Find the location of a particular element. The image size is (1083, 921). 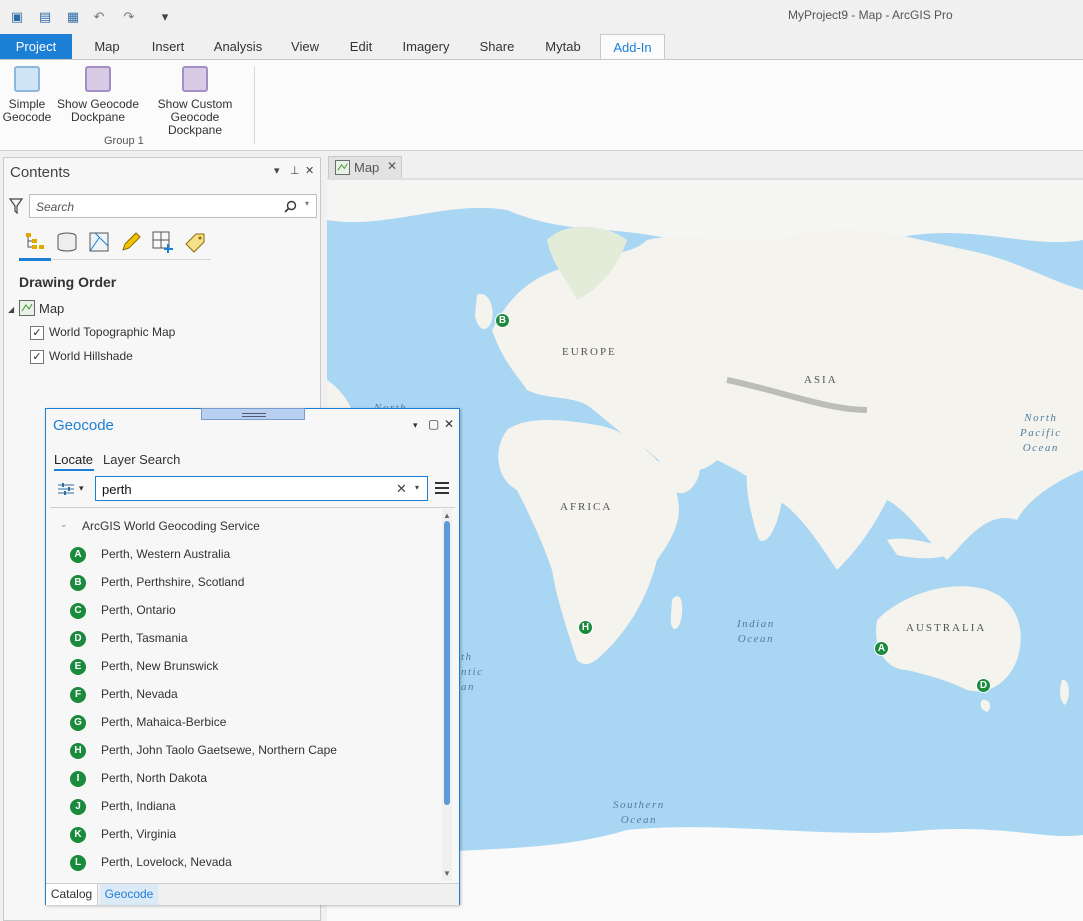

layer-name: World Hillshade is located at coordinates (91, 356).